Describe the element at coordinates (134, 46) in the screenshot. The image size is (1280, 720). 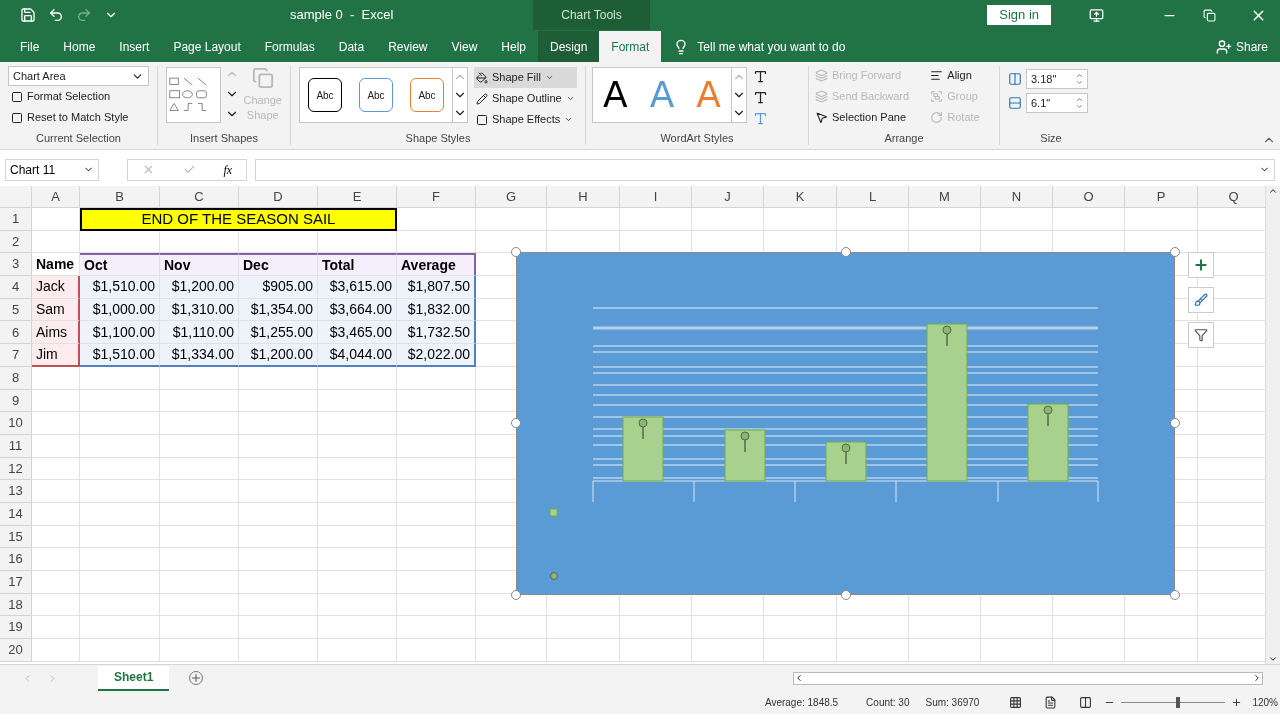
I see `ribbon-tab: Insert` at that location.